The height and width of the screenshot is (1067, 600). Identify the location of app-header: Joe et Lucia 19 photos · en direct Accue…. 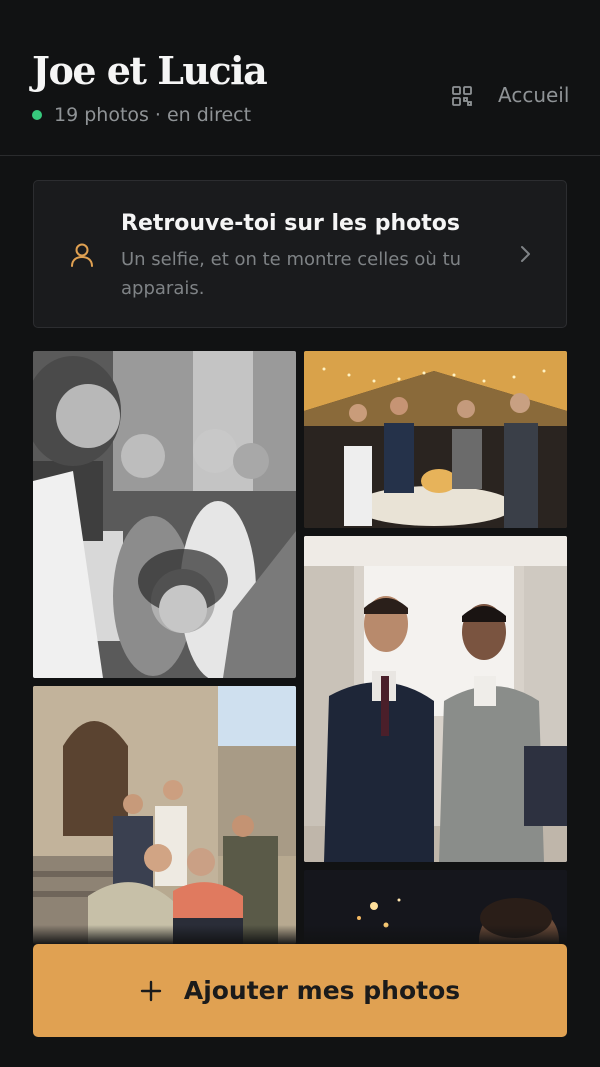
(300, 78).